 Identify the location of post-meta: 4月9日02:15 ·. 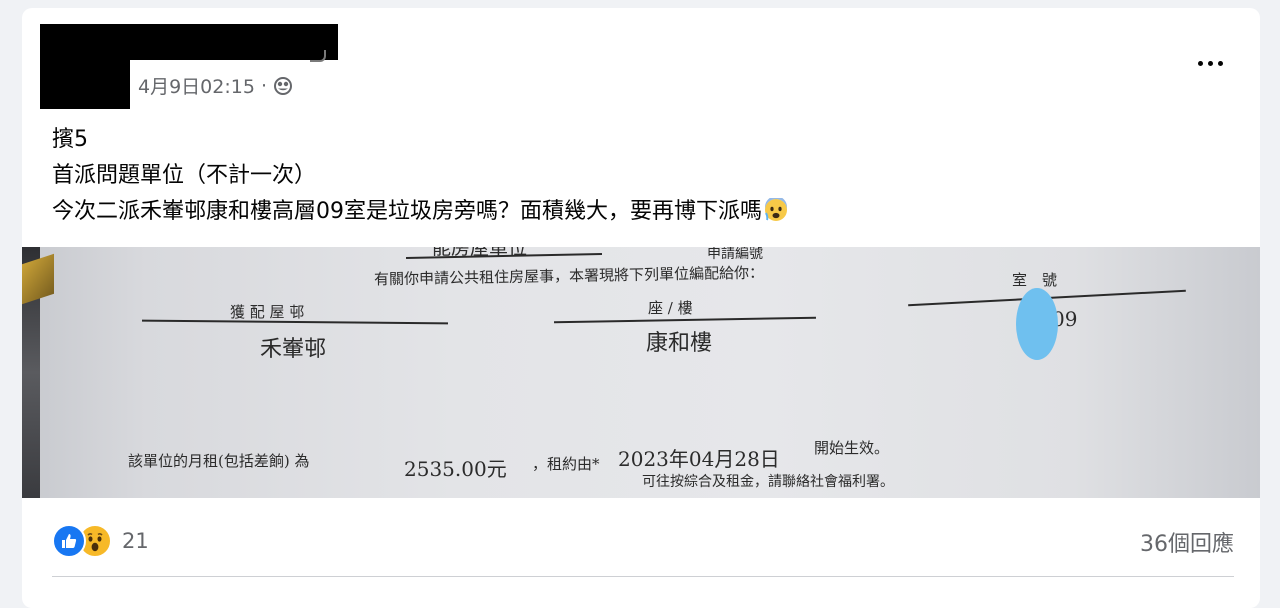
(215, 85).